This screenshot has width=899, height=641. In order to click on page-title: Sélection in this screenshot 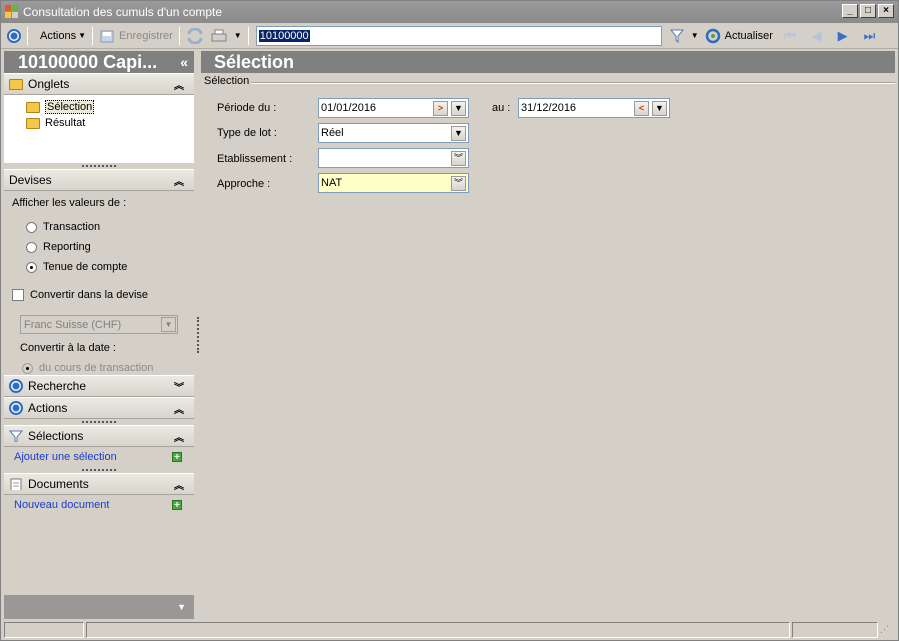, I will do `click(548, 62)`.